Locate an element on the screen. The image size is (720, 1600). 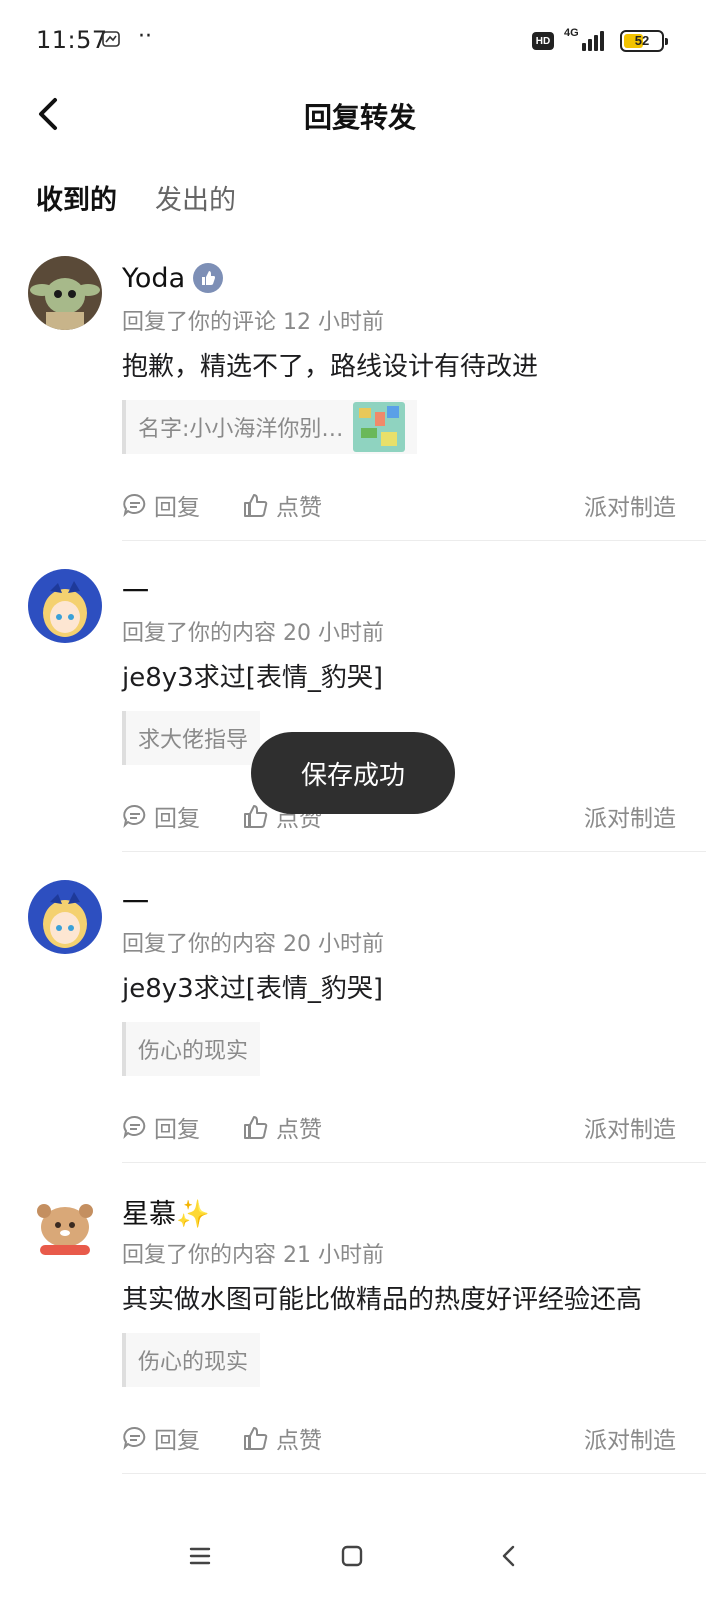
reply-meta: 回复了你的内容 21 小时前 is located at coordinates (253, 1255).